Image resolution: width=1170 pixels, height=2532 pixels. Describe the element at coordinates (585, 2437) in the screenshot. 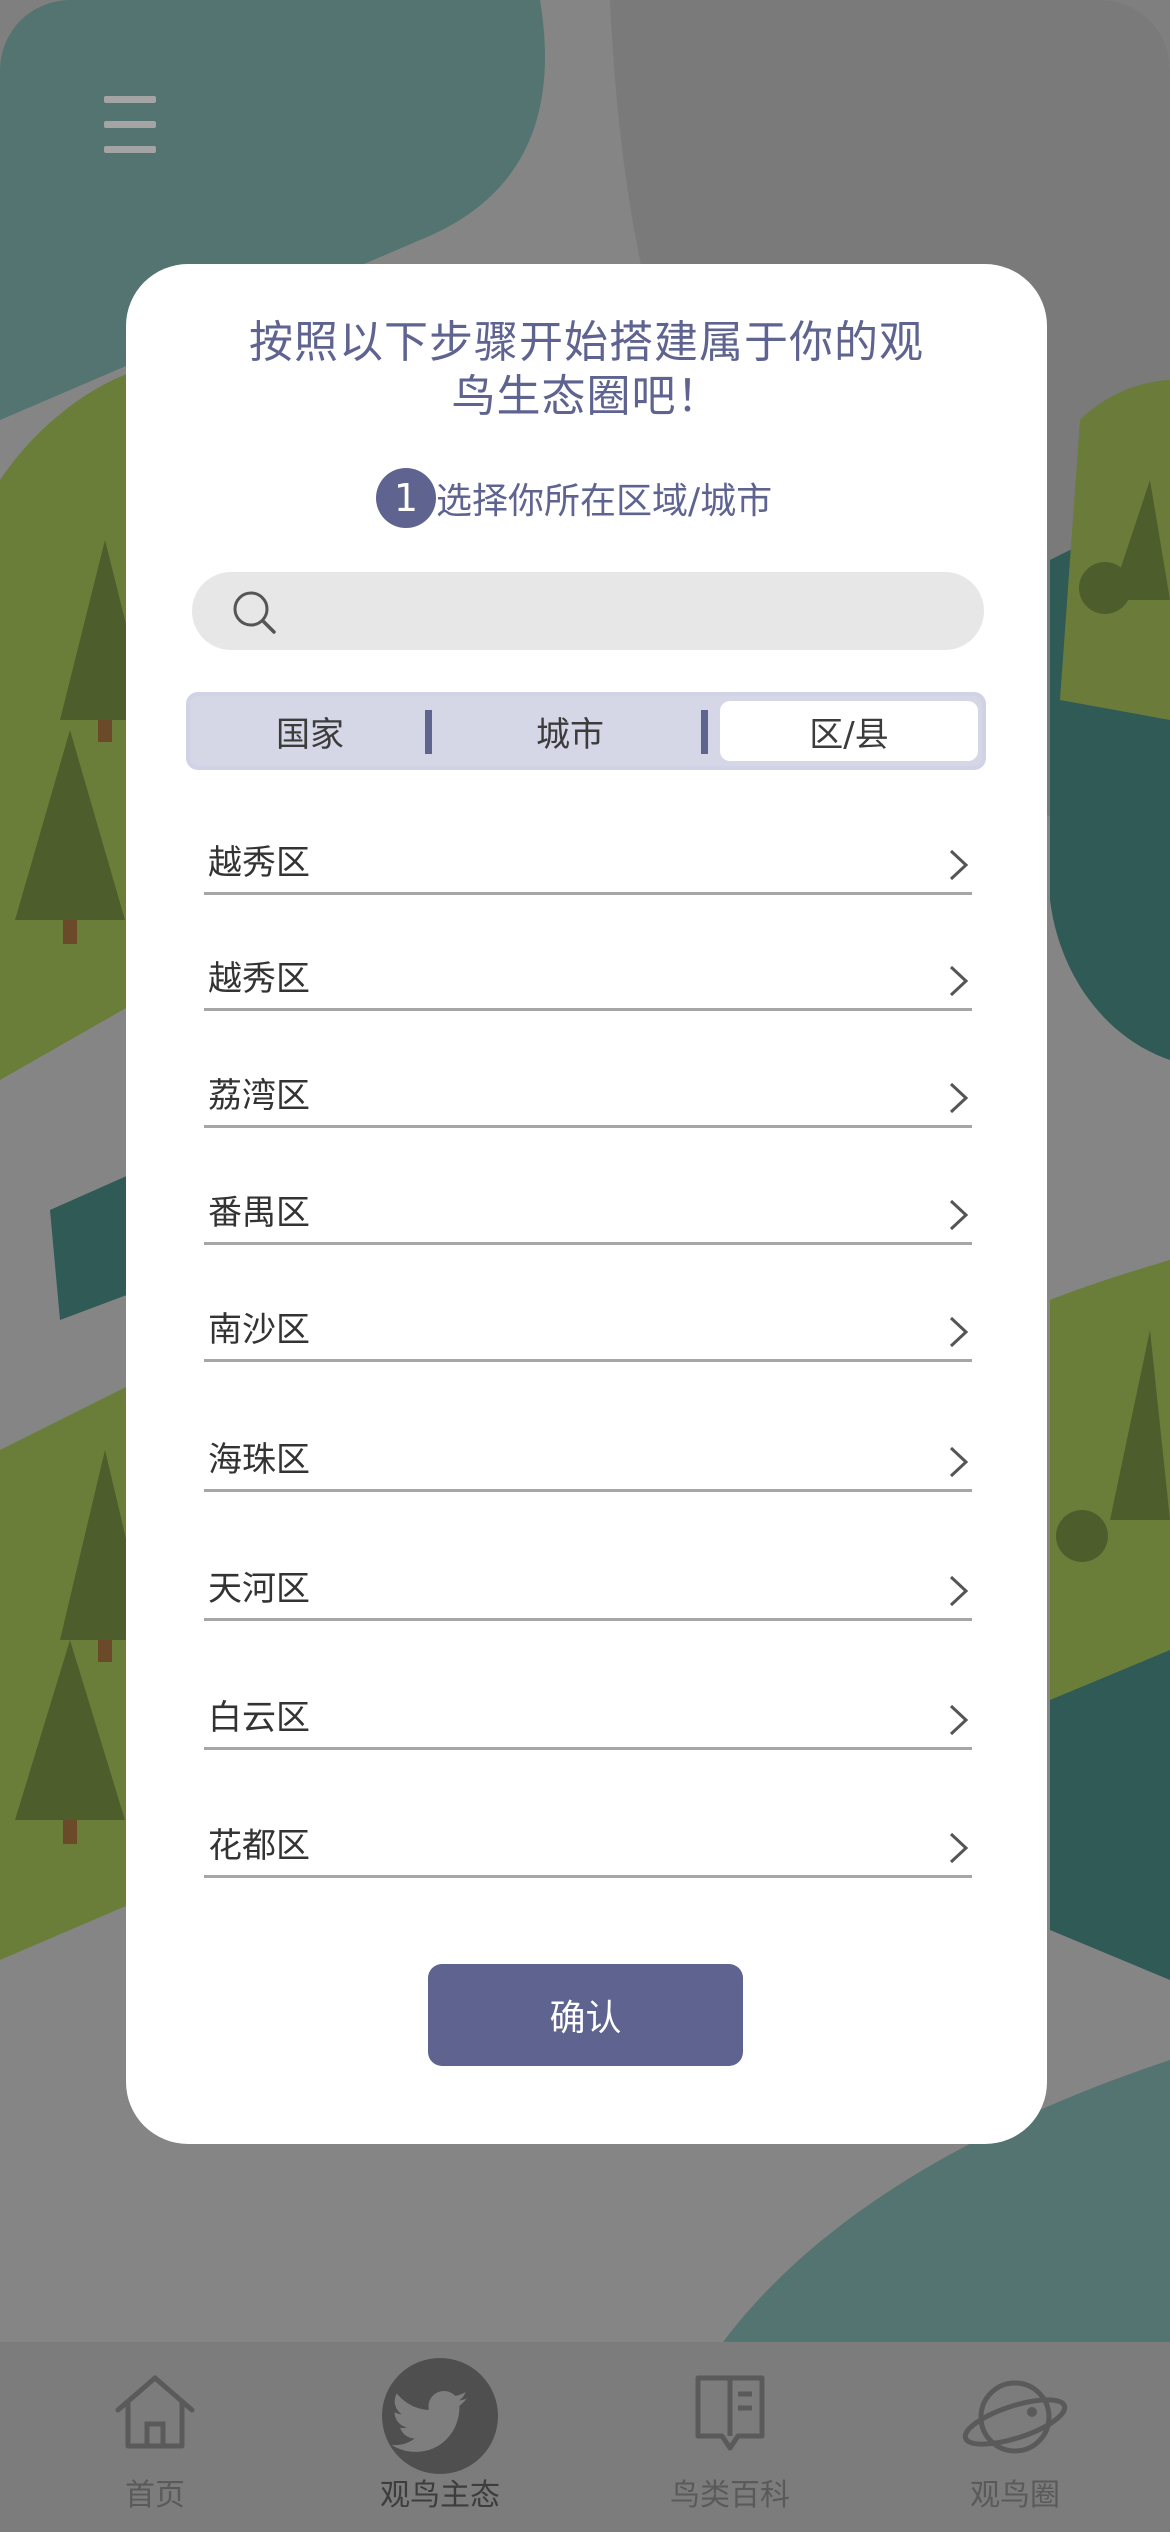

I see `bottom-tab-bar: 首页 观鸟主态 鸟类百科 观鸟圈` at that location.